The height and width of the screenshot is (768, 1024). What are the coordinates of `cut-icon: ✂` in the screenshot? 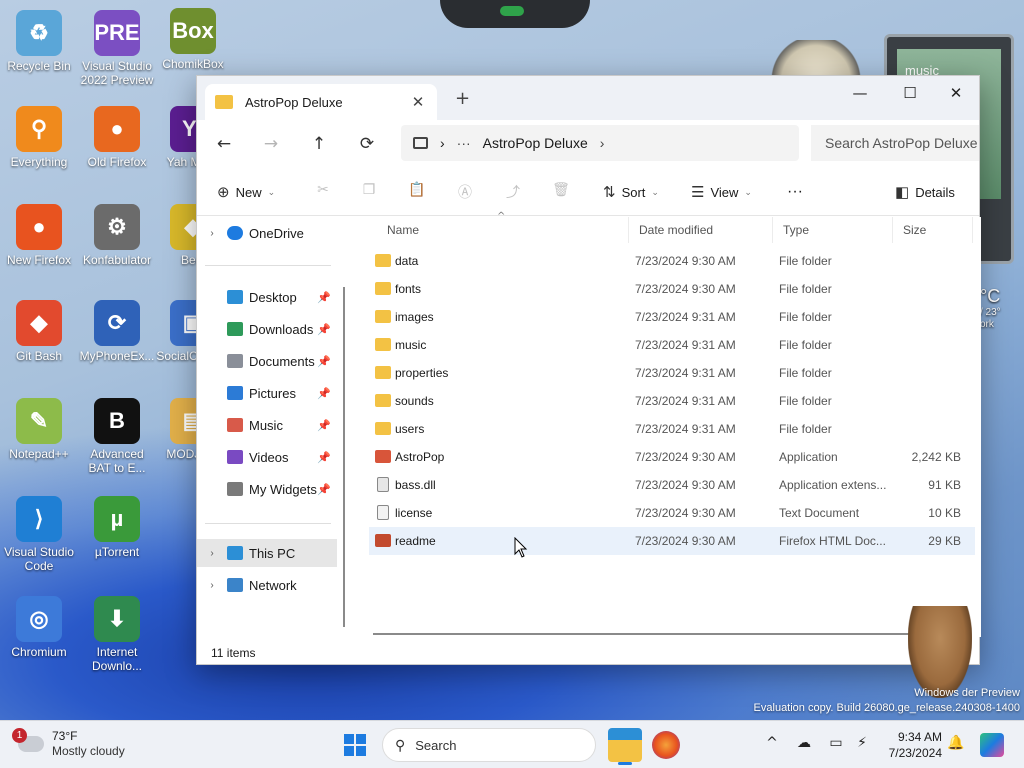 It's located at (323, 192).